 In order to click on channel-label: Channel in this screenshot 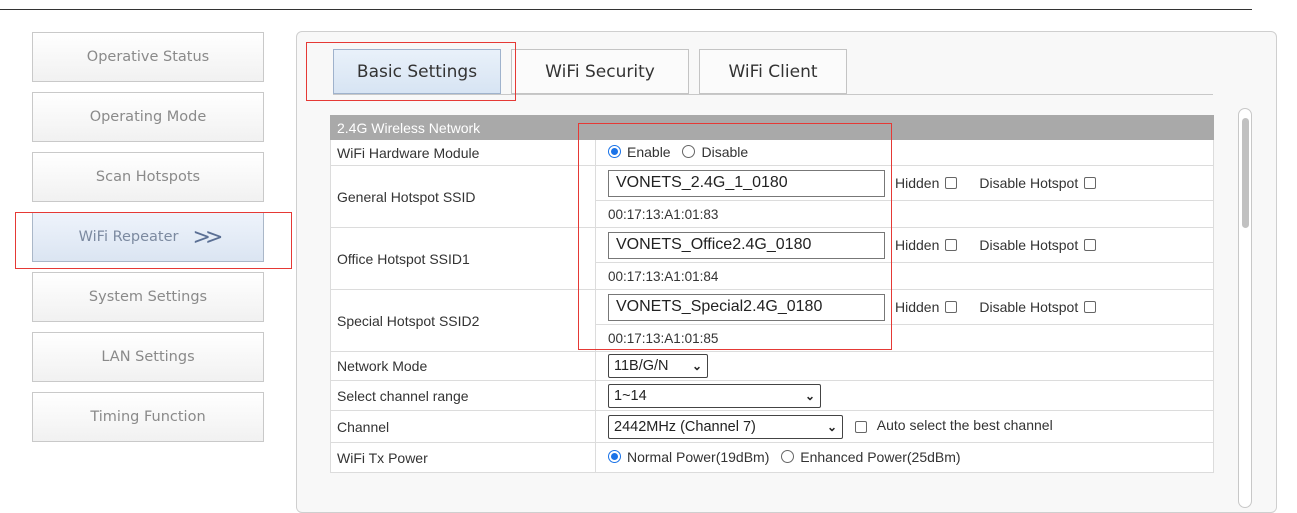, I will do `click(463, 426)`.